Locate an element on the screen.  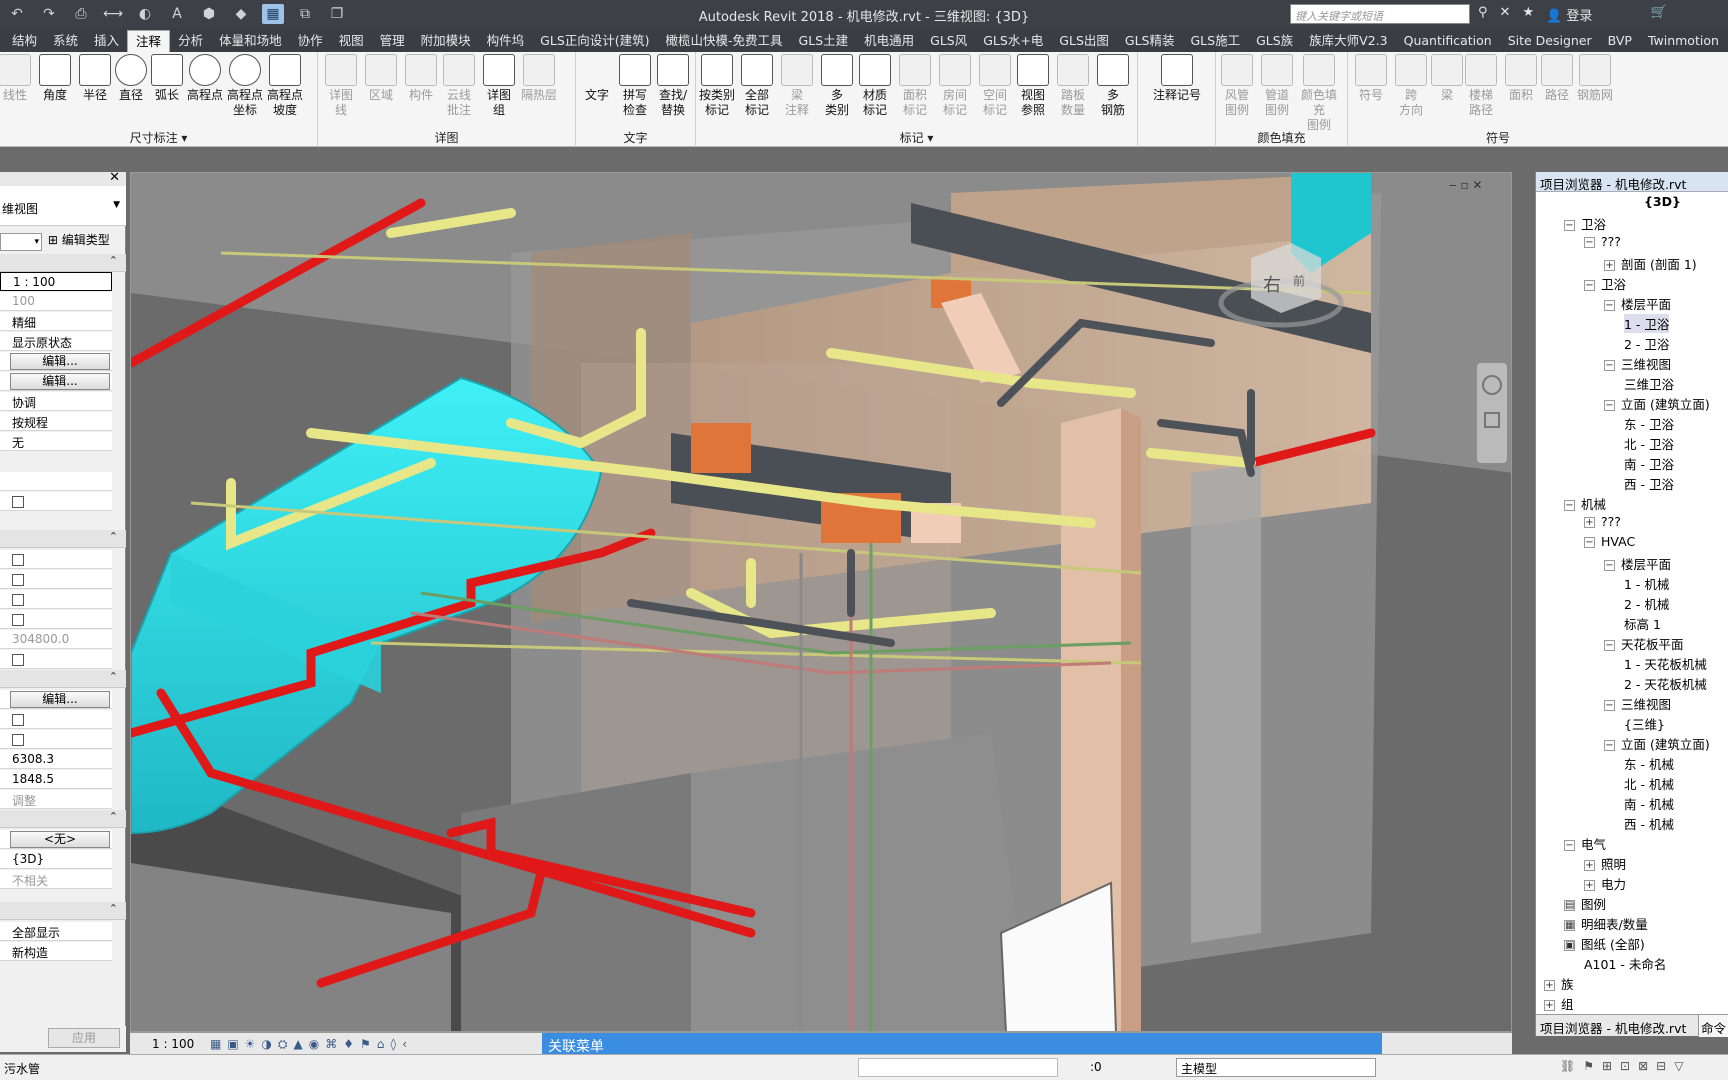
tree-item: + 剖面 (剖面 1) is located at coordinates (1650, 263).